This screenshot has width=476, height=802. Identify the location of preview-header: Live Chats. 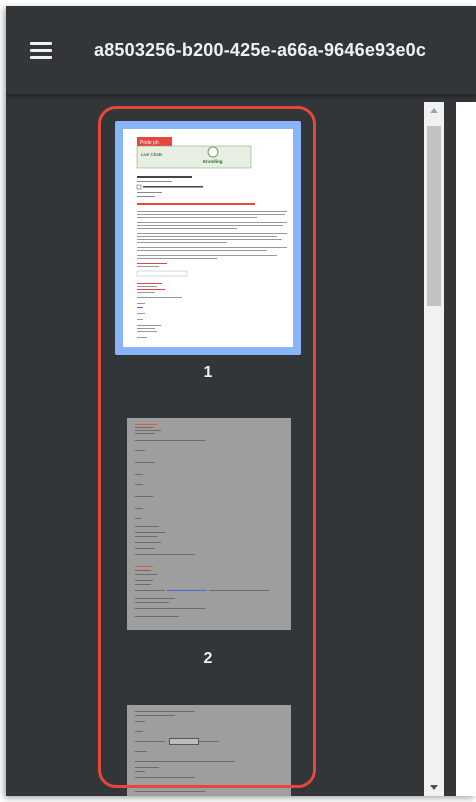
(152, 154).